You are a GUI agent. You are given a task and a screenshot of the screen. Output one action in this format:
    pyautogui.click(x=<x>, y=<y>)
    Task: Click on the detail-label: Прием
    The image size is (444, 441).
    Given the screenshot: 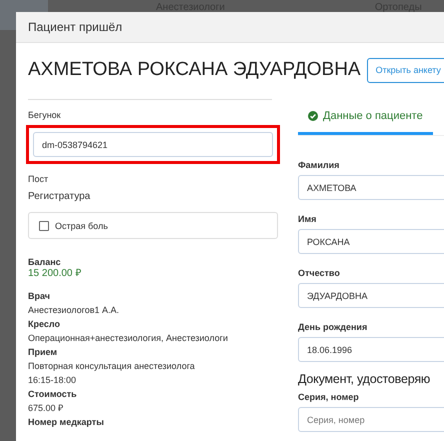 What is the action you would take?
    pyautogui.click(x=43, y=352)
    